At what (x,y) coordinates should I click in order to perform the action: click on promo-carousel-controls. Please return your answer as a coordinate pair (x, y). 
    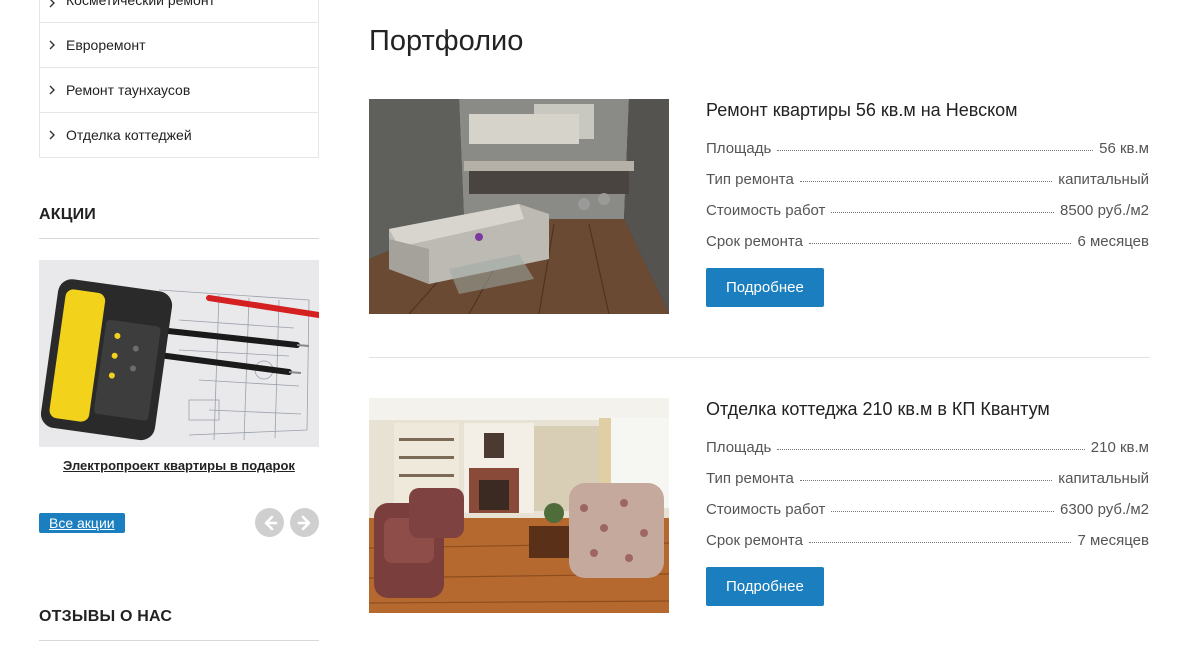
    Looking at the image, I should click on (287, 522).